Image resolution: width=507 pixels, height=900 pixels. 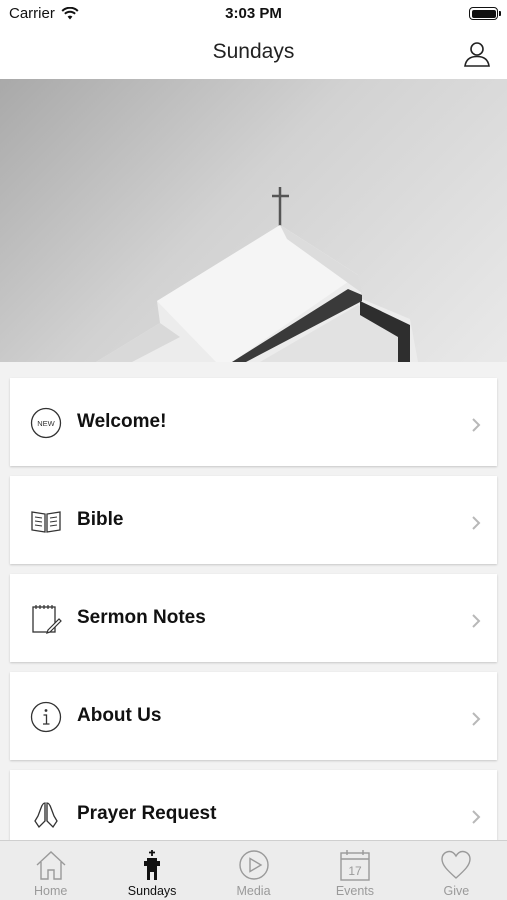 I want to click on praying-hands-icon, so click(x=46, y=815).